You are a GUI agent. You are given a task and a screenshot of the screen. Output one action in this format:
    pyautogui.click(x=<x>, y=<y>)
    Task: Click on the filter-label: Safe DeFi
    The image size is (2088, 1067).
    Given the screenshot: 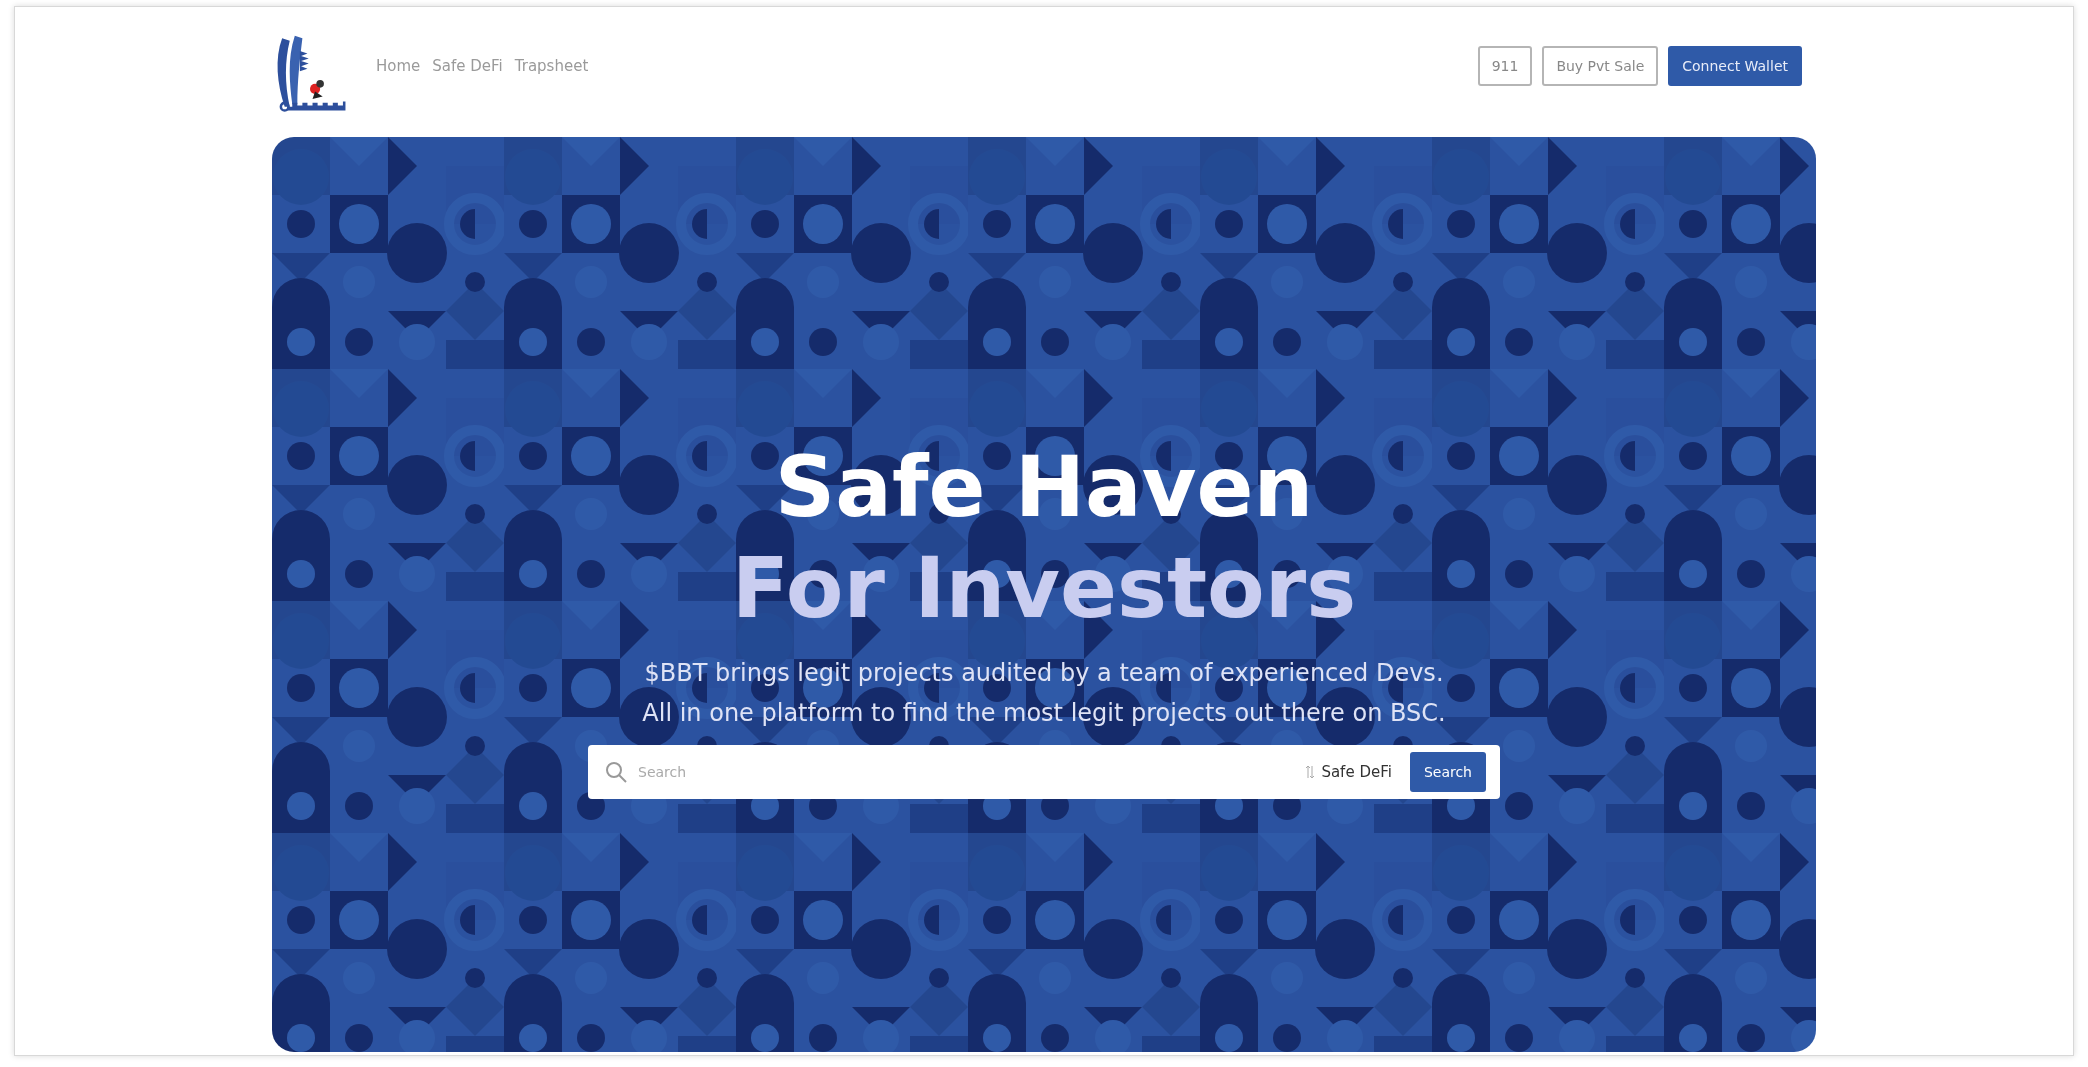 What is the action you would take?
    pyautogui.click(x=1356, y=771)
    